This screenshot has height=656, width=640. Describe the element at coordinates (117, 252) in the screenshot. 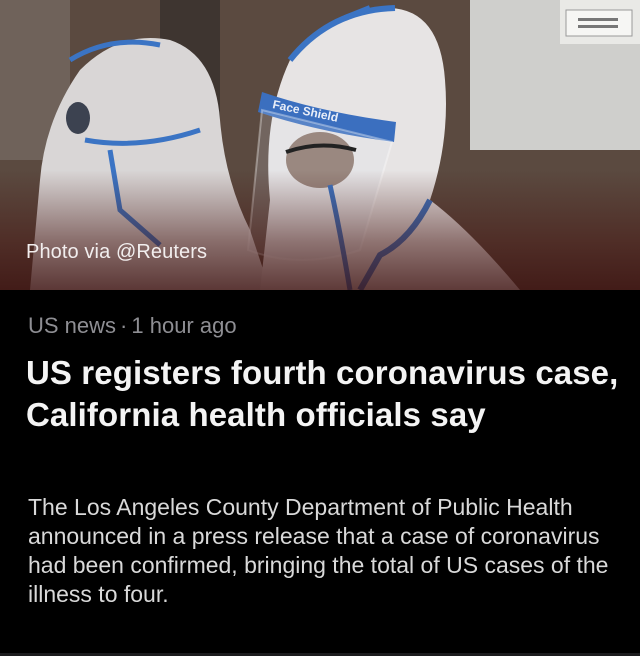

I see `photo-credit: Photo via @Reuters` at that location.